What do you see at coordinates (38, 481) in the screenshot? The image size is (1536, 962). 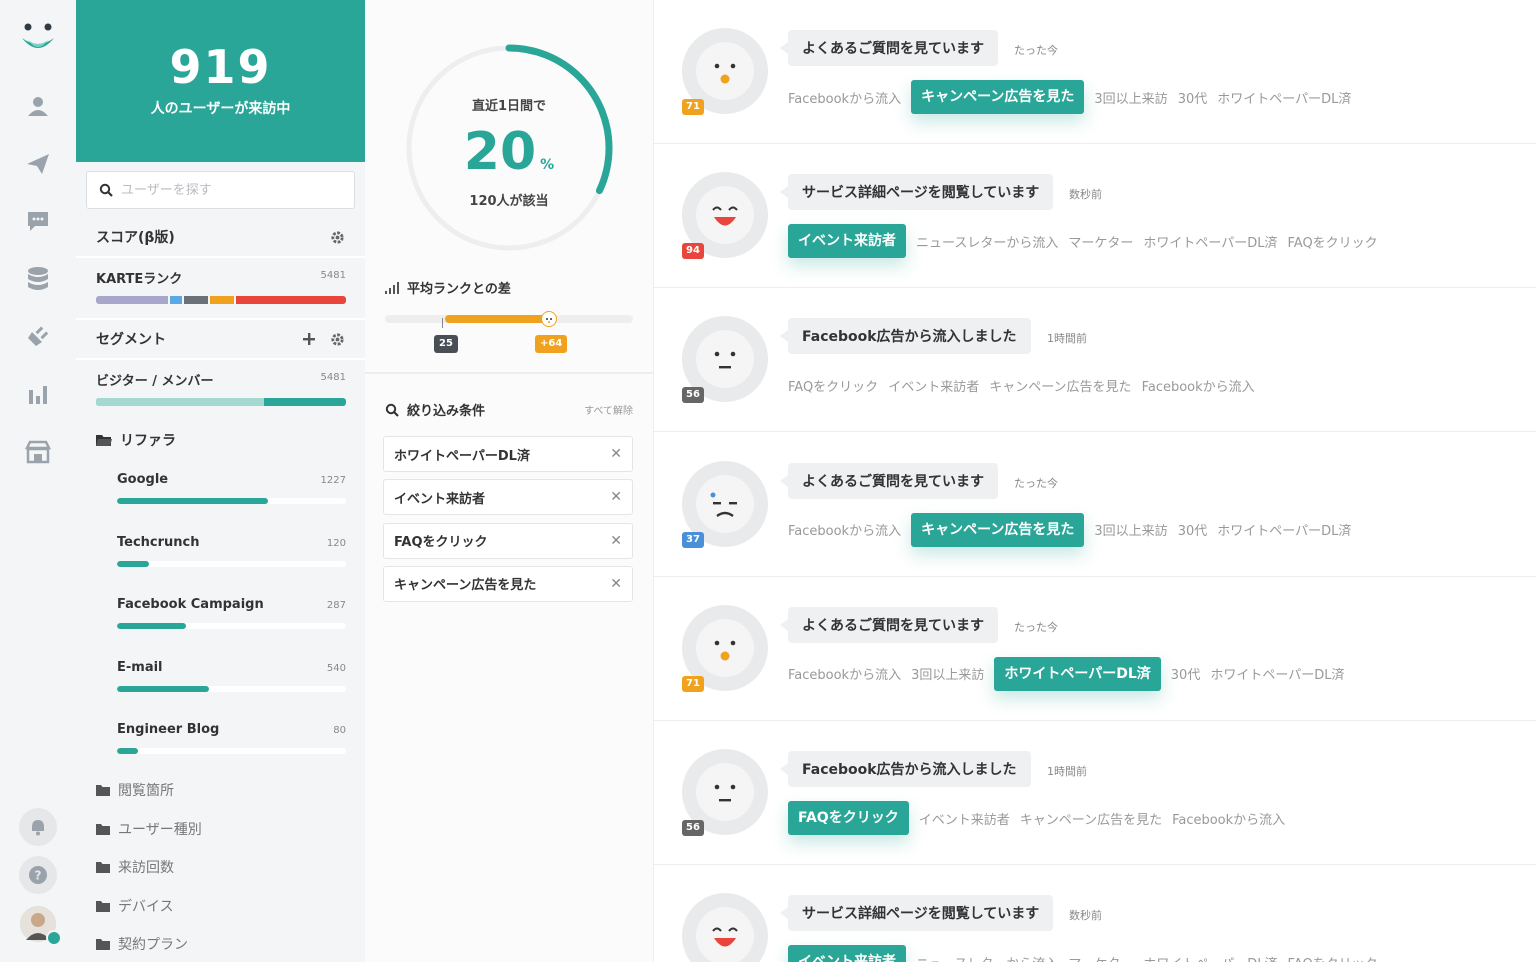 I see `icon-rail: ?` at bounding box center [38, 481].